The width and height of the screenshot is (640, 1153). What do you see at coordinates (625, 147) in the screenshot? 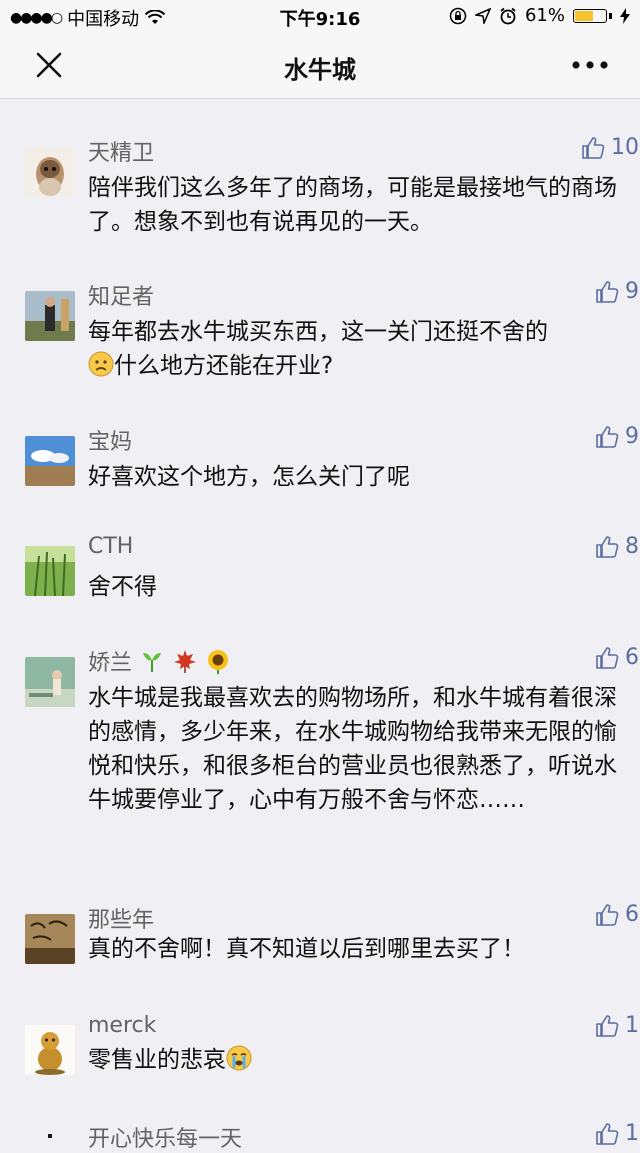
I see `like-count: 10` at bounding box center [625, 147].